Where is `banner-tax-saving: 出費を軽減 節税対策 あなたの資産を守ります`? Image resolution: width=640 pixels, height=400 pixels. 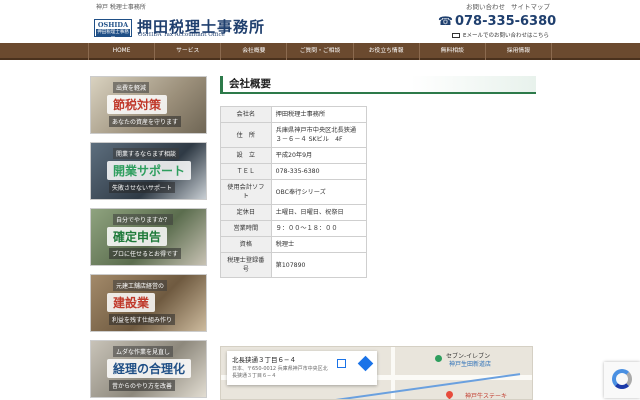
banner-tax-saving: 出費を軽減 節税対策 あなたの資産を守ります is located at coordinates (148, 105).